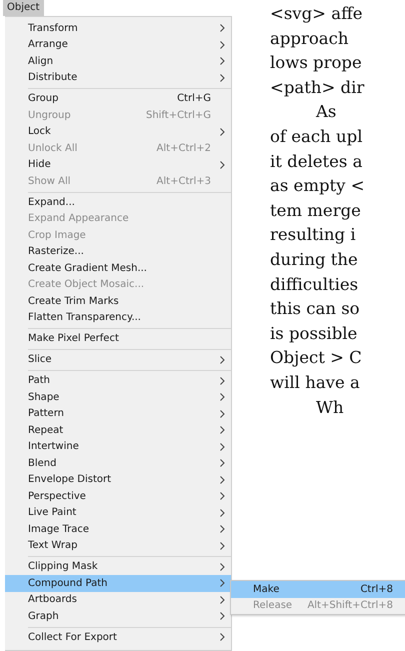 Image resolution: width=405 pixels, height=651 pixels. I want to click on text-line: difficulties, so click(314, 284).